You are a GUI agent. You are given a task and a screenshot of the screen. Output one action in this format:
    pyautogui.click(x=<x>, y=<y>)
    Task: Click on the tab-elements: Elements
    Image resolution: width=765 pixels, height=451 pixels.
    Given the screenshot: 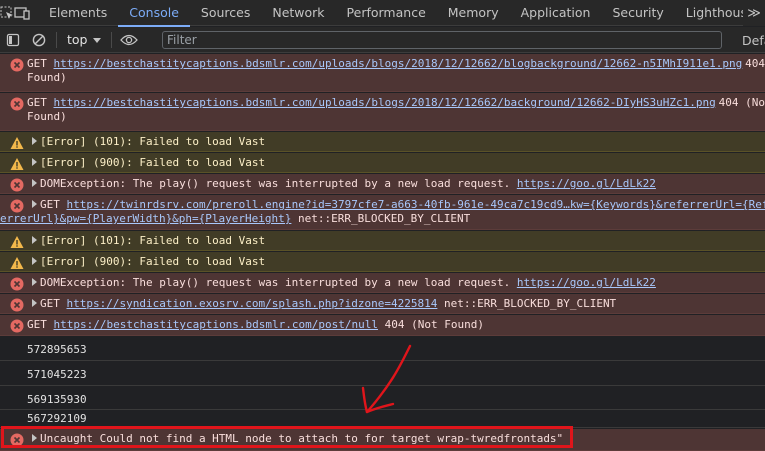 What is the action you would take?
    pyautogui.click(x=78, y=13)
    